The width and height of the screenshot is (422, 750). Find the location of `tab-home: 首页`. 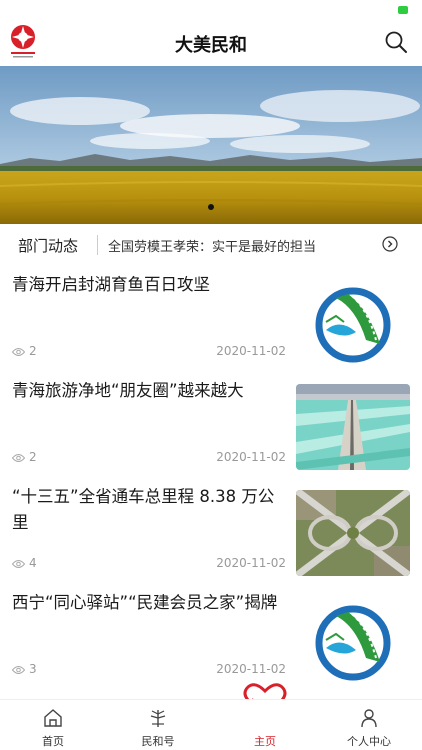

tab-home: 首页 is located at coordinates (53, 725).